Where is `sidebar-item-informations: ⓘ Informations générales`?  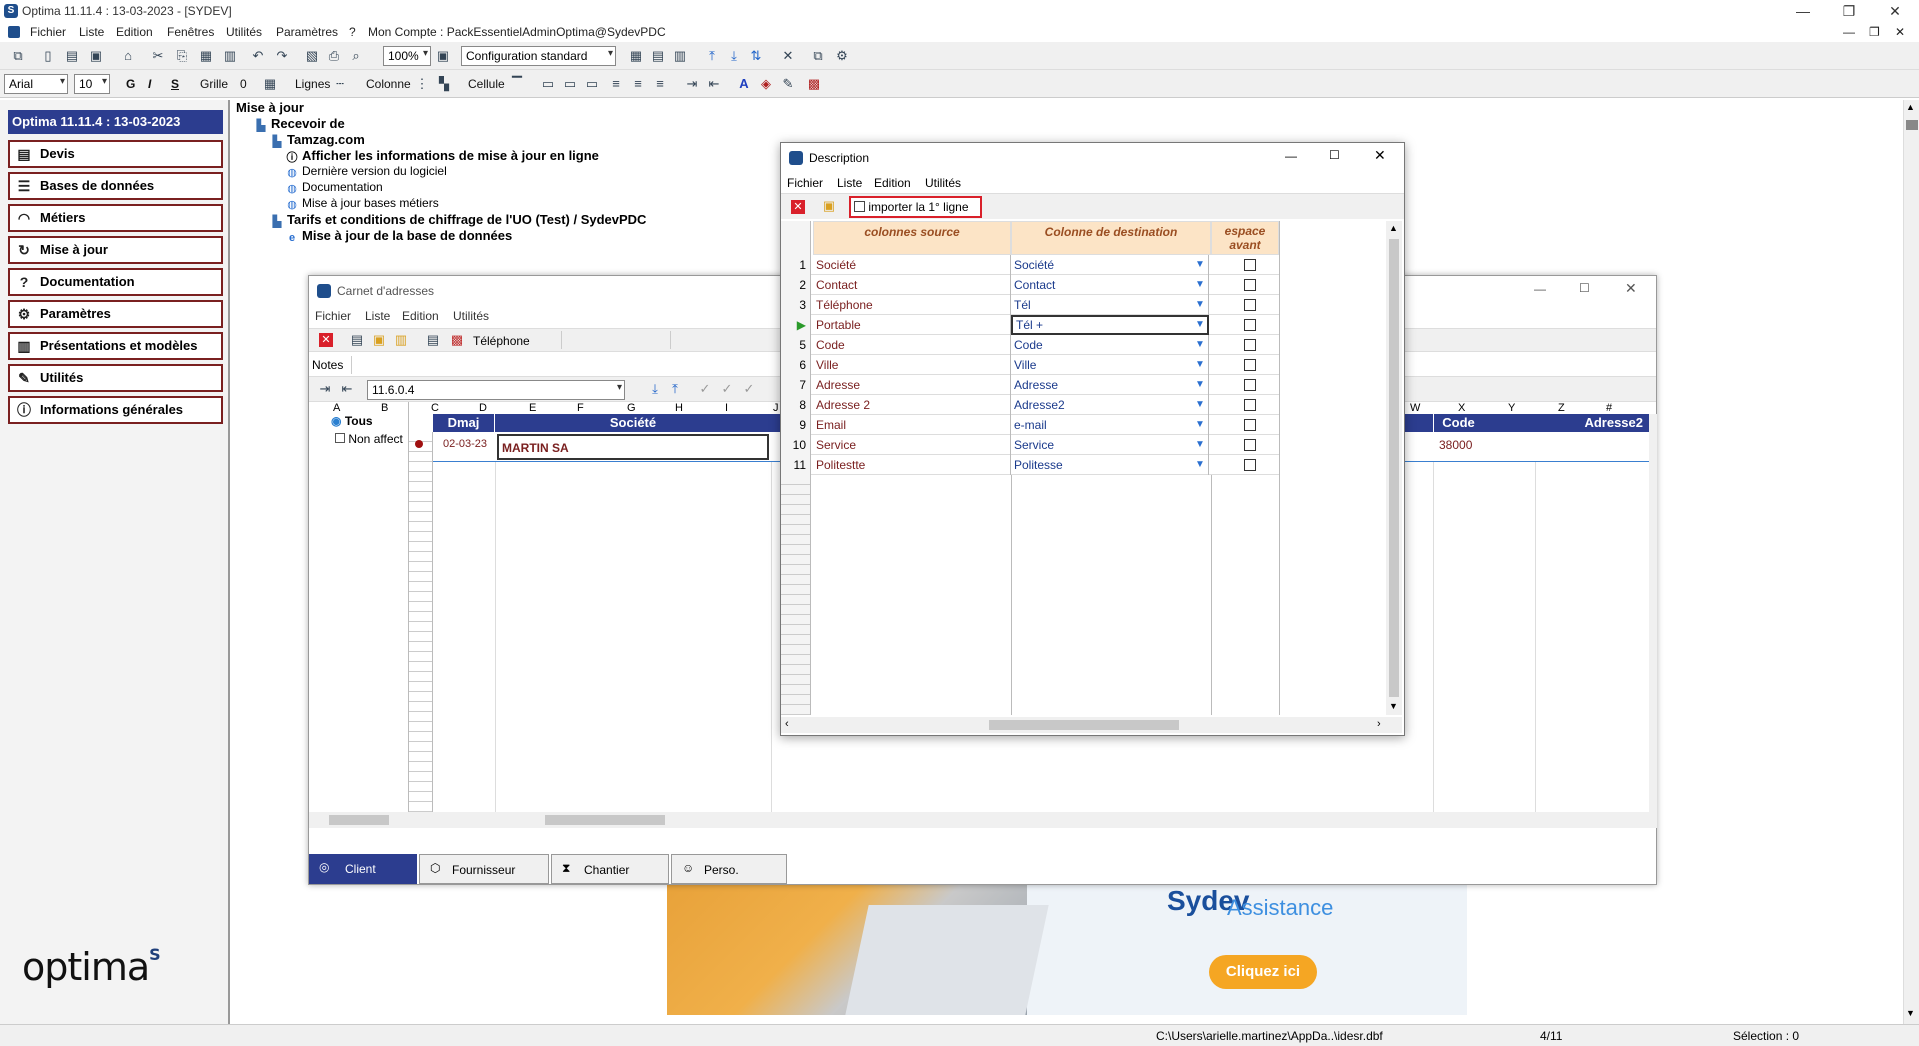 sidebar-item-informations: ⓘ Informations générales is located at coordinates (115, 410).